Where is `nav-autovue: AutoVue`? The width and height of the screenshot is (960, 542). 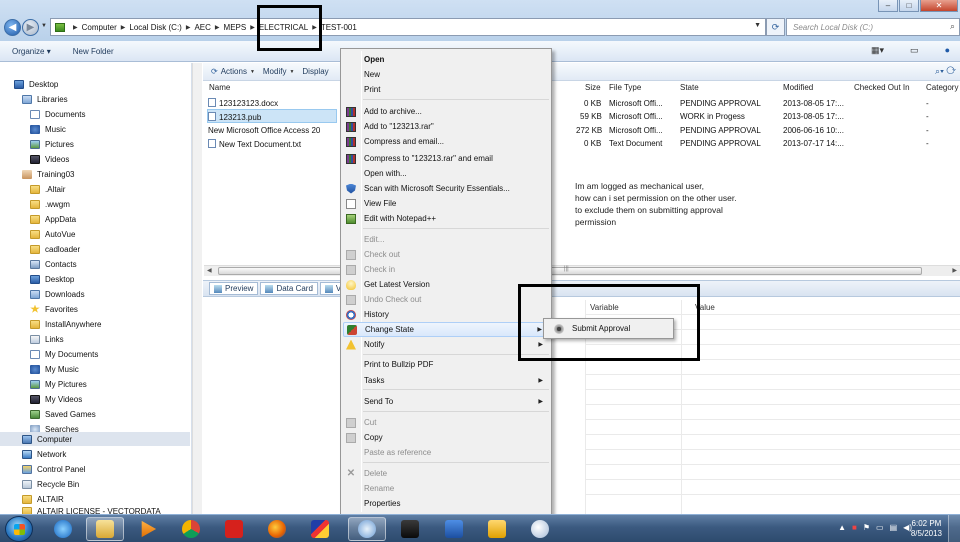
nav-autovue: AutoVue is located at coordinates (52, 234).